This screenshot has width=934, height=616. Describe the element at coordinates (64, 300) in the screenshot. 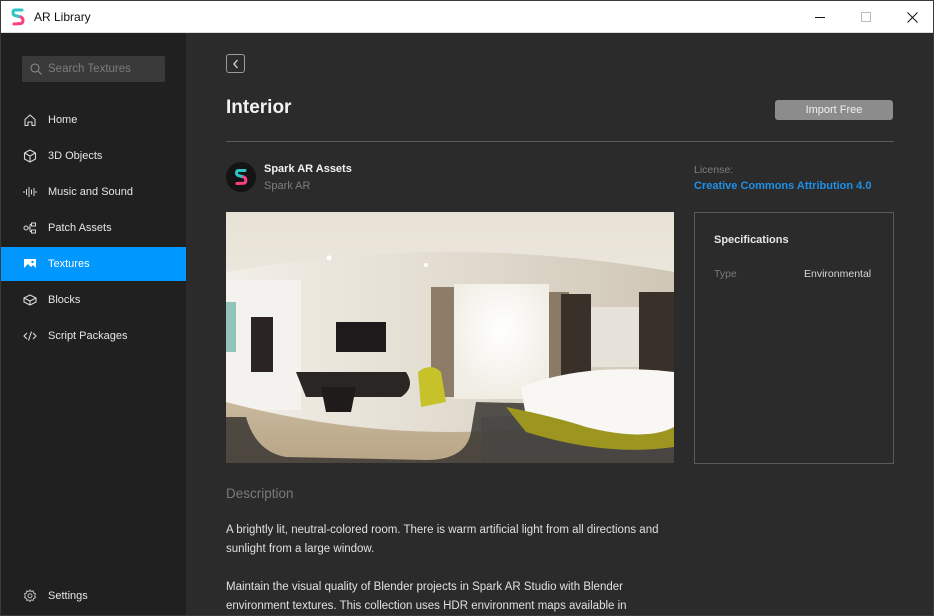

I see `sidebar-item-label: Blocks` at that location.